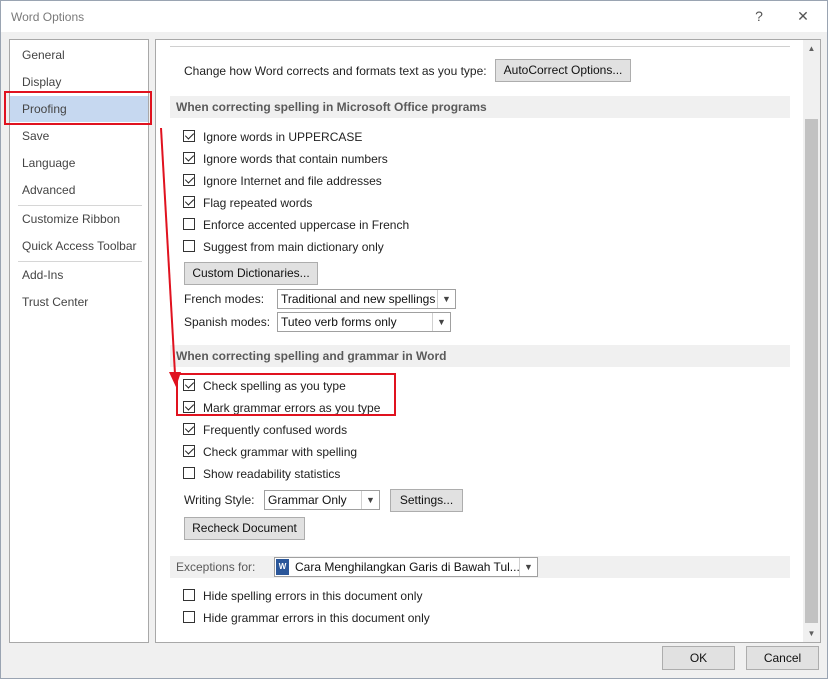  Describe the element at coordinates (216, 567) in the screenshot. I see `exceptions-label: Exceptions for:` at that location.